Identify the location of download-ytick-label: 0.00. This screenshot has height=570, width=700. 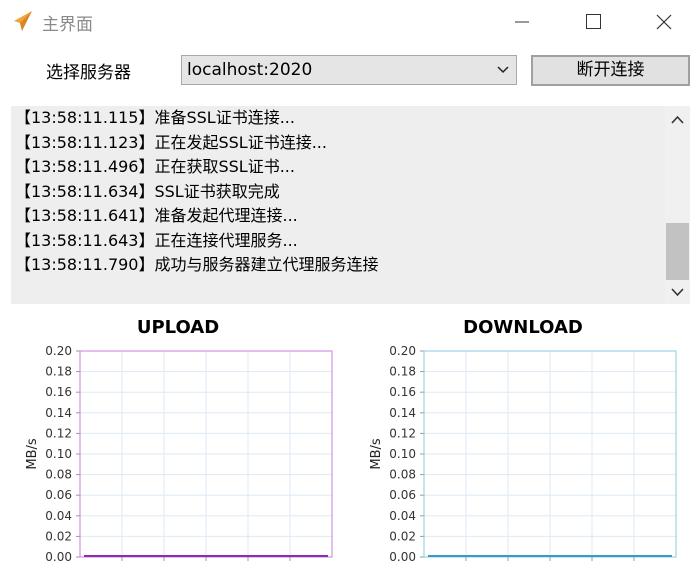
(402, 557).